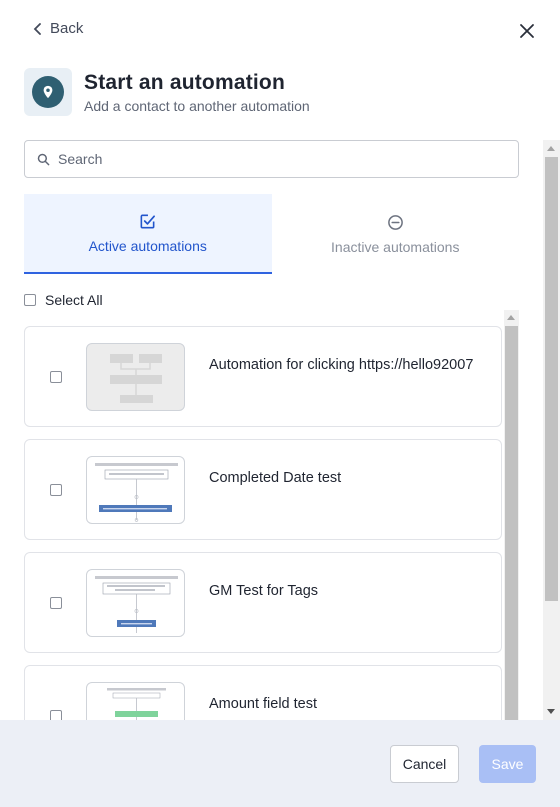 This screenshot has height=807, width=560. I want to click on select-all: Select All, so click(63, 300).